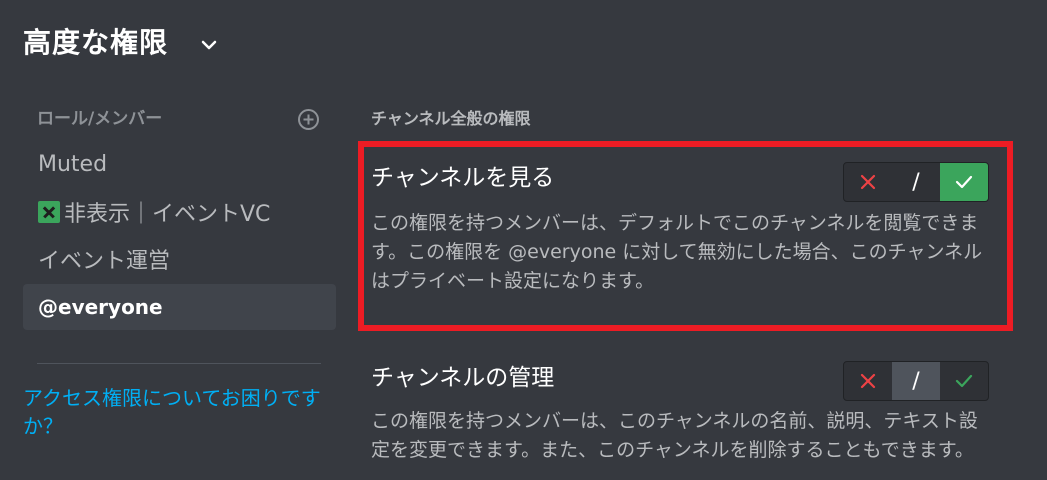 Image resolution: width=1047 pixels, height=480 pixels. Describe the element at coordinates (179, 307) in the screenshot. I see `role-item-everyone: @everyone` at that location.